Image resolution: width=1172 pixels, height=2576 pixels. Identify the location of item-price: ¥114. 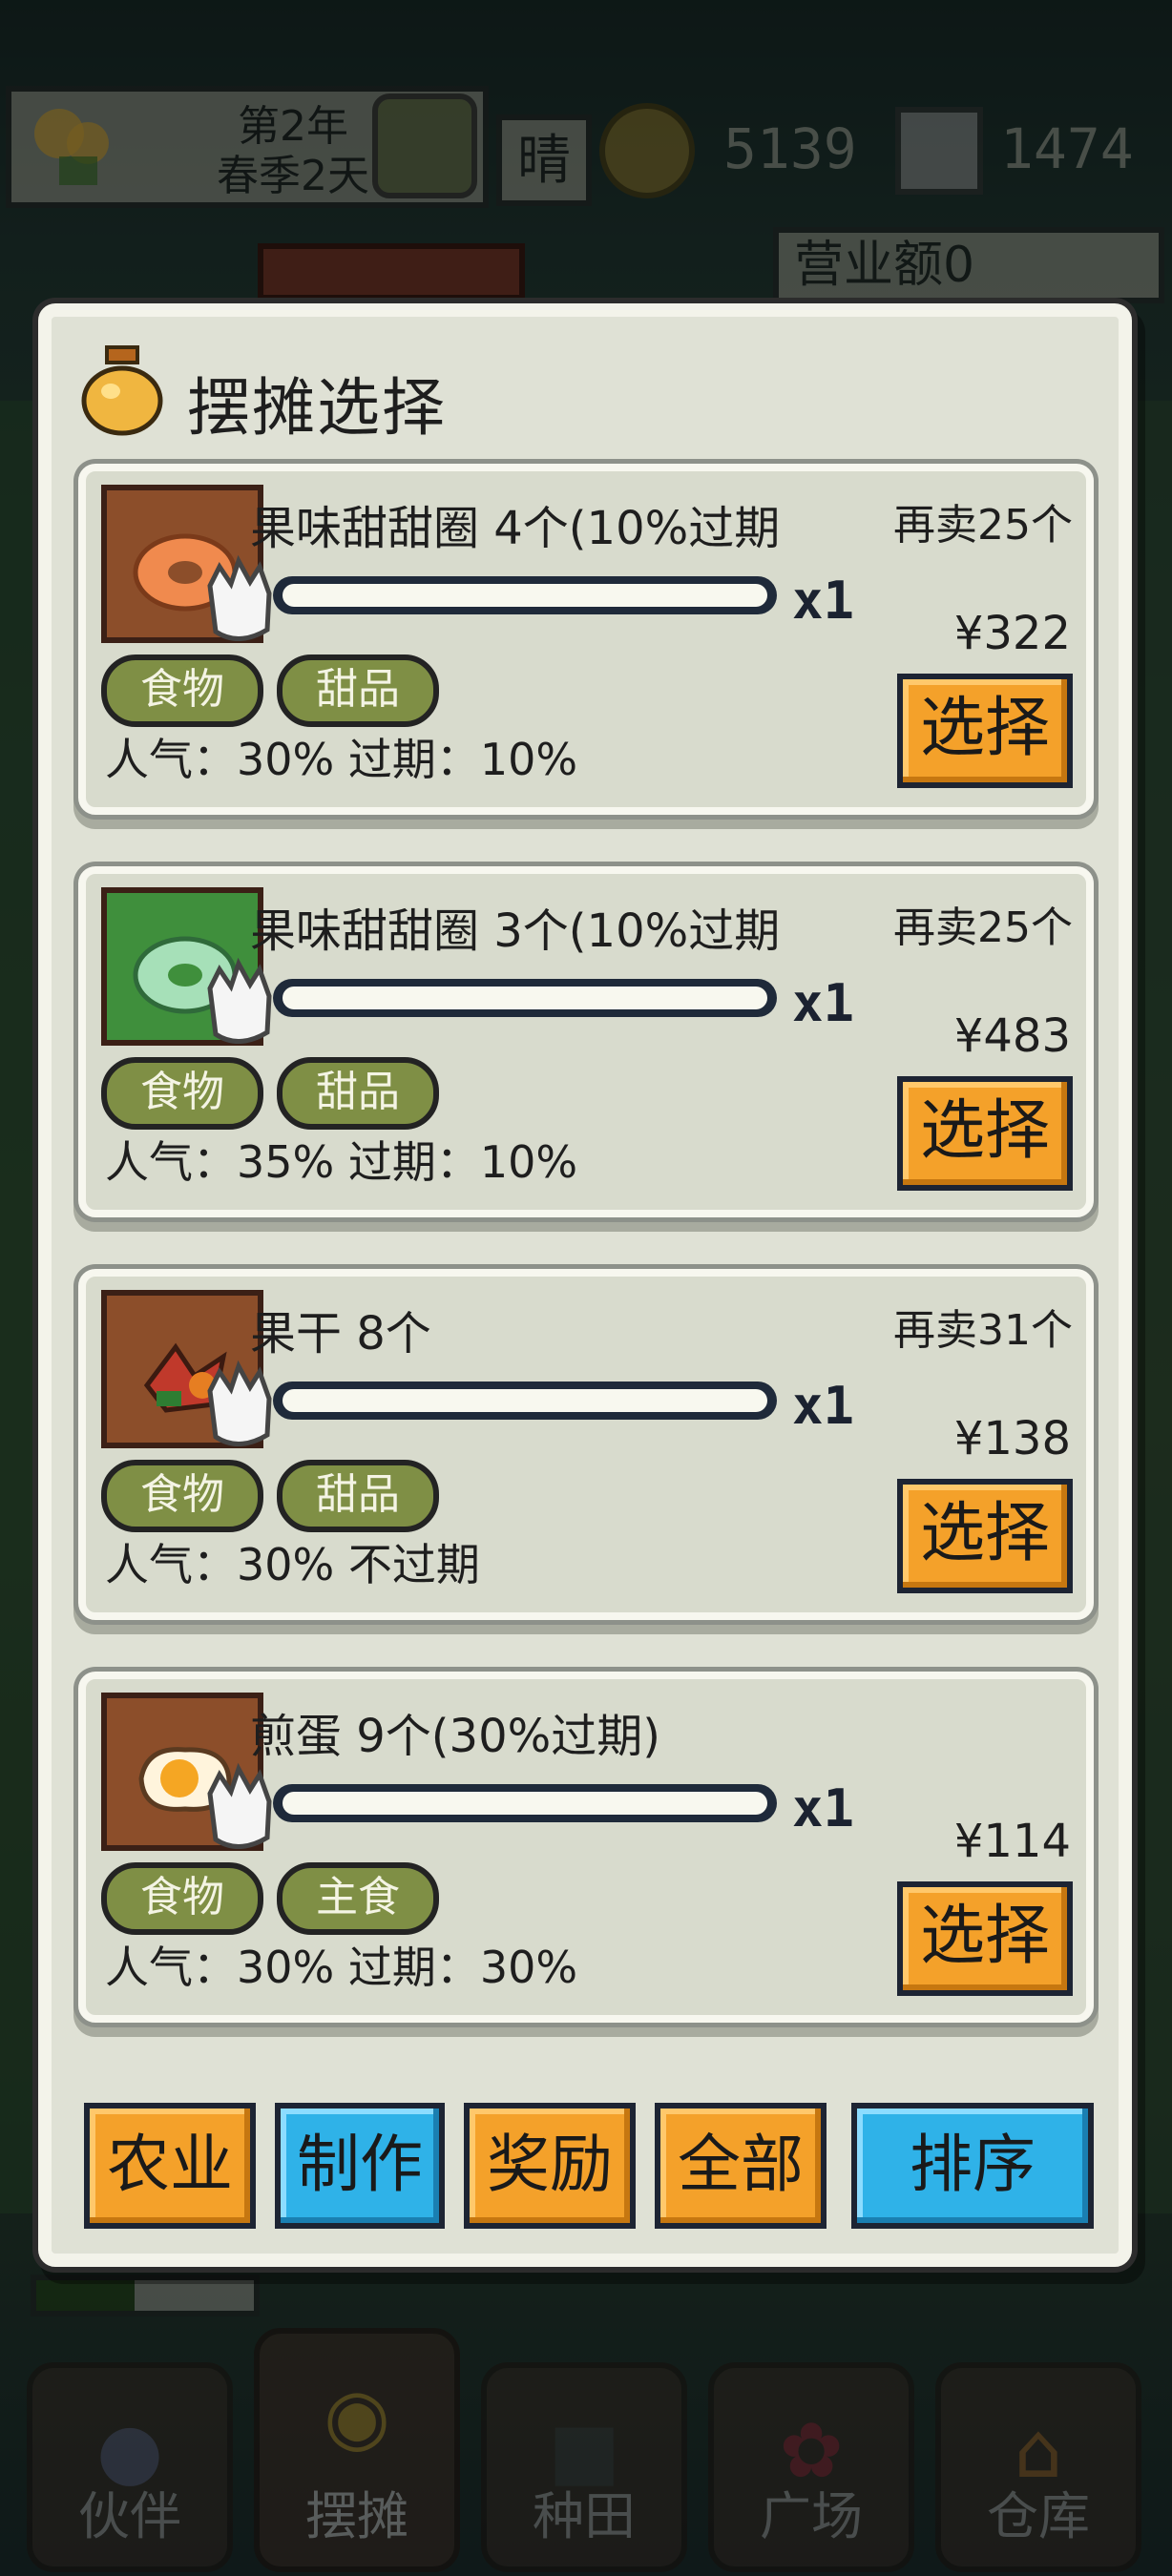
(1012, 1841).